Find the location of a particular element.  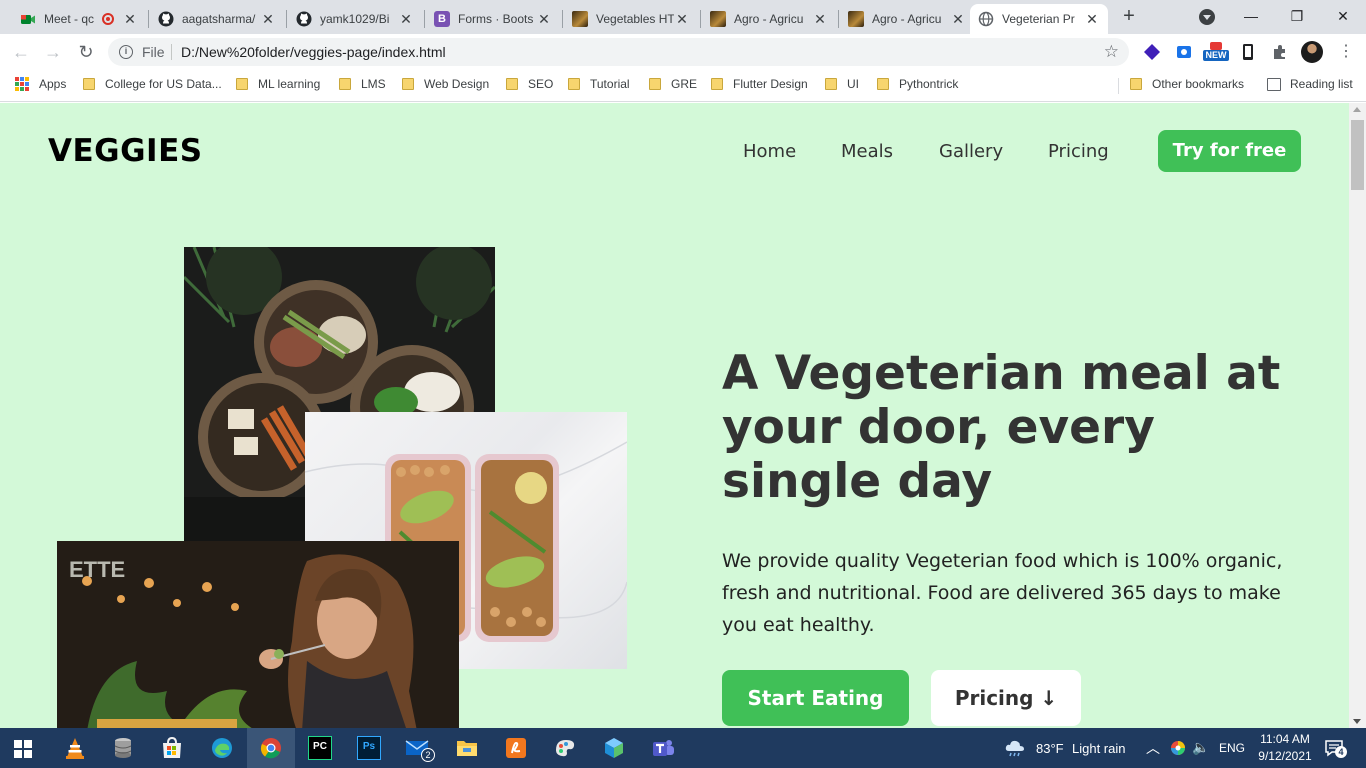

tab-agro-2: Agro - Agricu ✕ is located at coordinates (907, 19).